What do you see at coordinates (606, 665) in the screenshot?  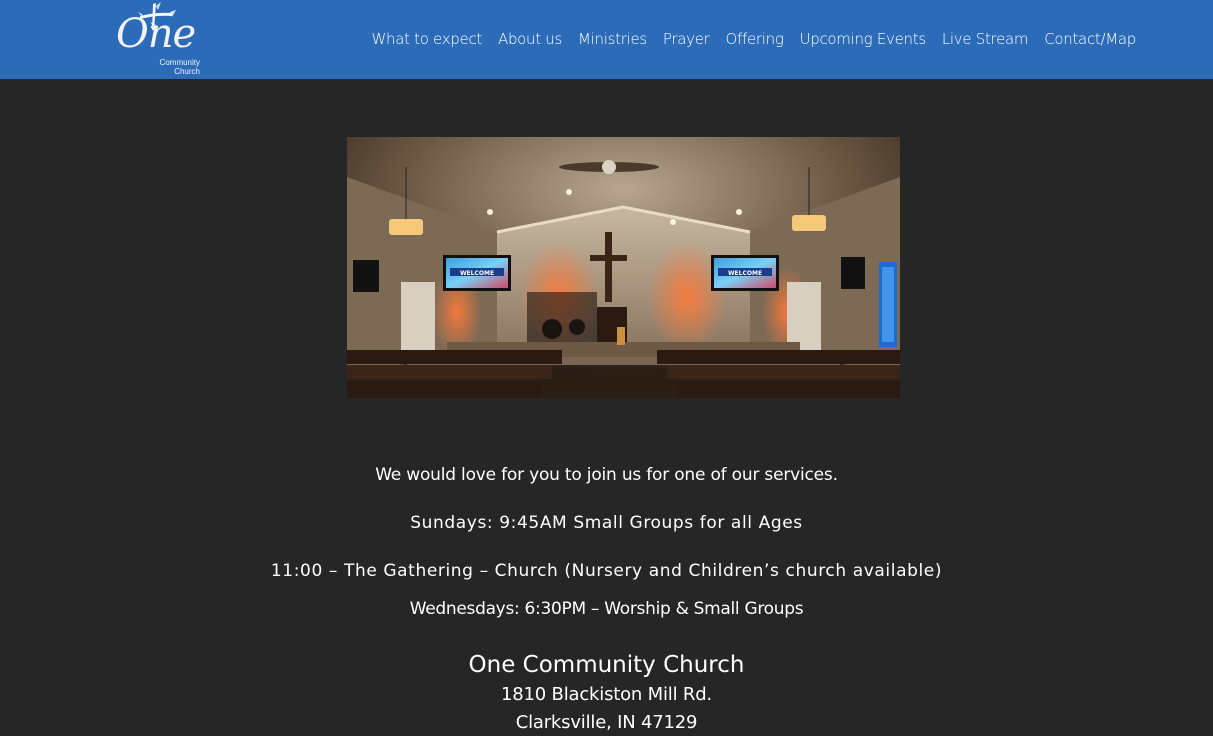 I see `church-name: One Community Church` at bounding box center [606, 665].